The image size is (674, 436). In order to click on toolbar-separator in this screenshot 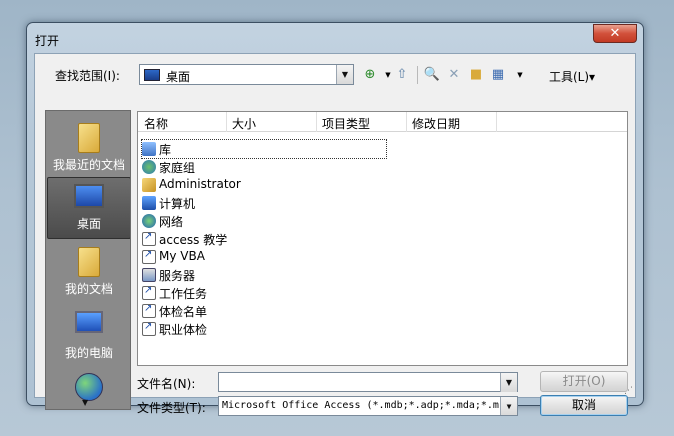, I will do `click(417, 75)`.